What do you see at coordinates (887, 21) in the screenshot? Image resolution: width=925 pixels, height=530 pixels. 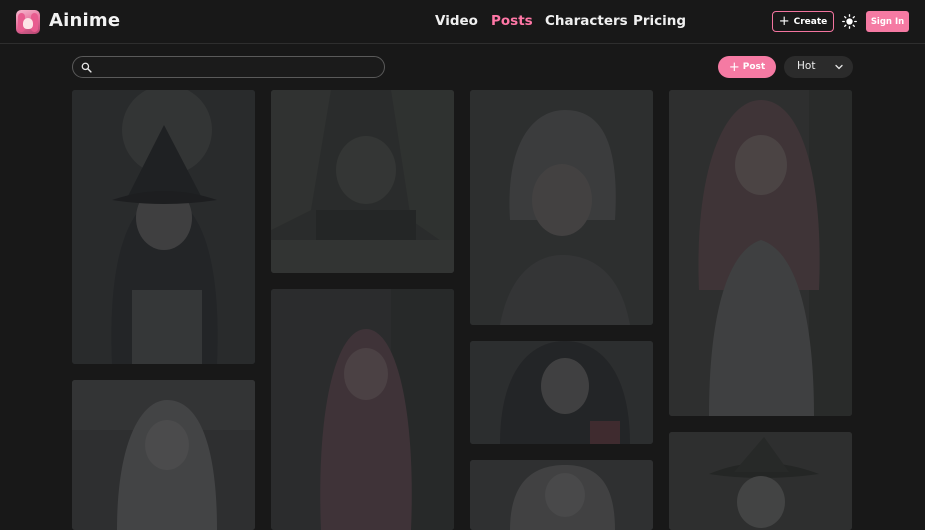 I see `sign-in-button: Sign In` at bounding box center [887, 21].